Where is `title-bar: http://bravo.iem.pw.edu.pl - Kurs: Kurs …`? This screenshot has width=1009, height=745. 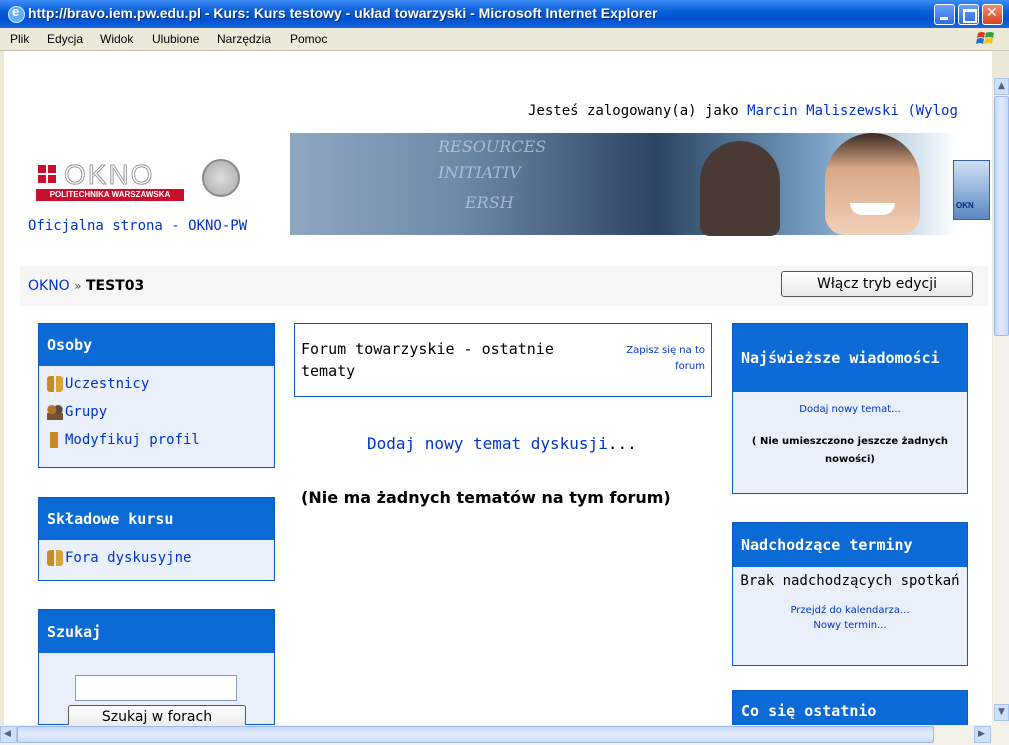 title-bar: http://bravo.iem.pw.edu.pl - Kurs: Kurs … is located at coordinates (504, 14).